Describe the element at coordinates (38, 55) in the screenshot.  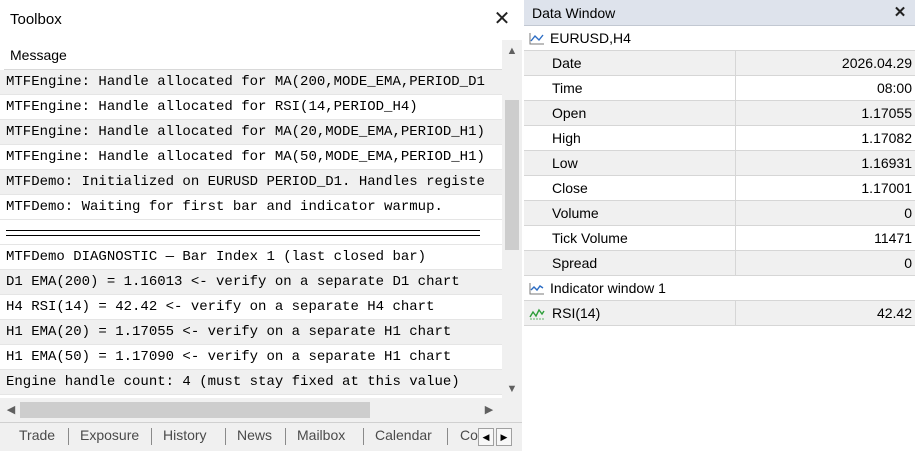
I see `column-header-label: Message` at that location.